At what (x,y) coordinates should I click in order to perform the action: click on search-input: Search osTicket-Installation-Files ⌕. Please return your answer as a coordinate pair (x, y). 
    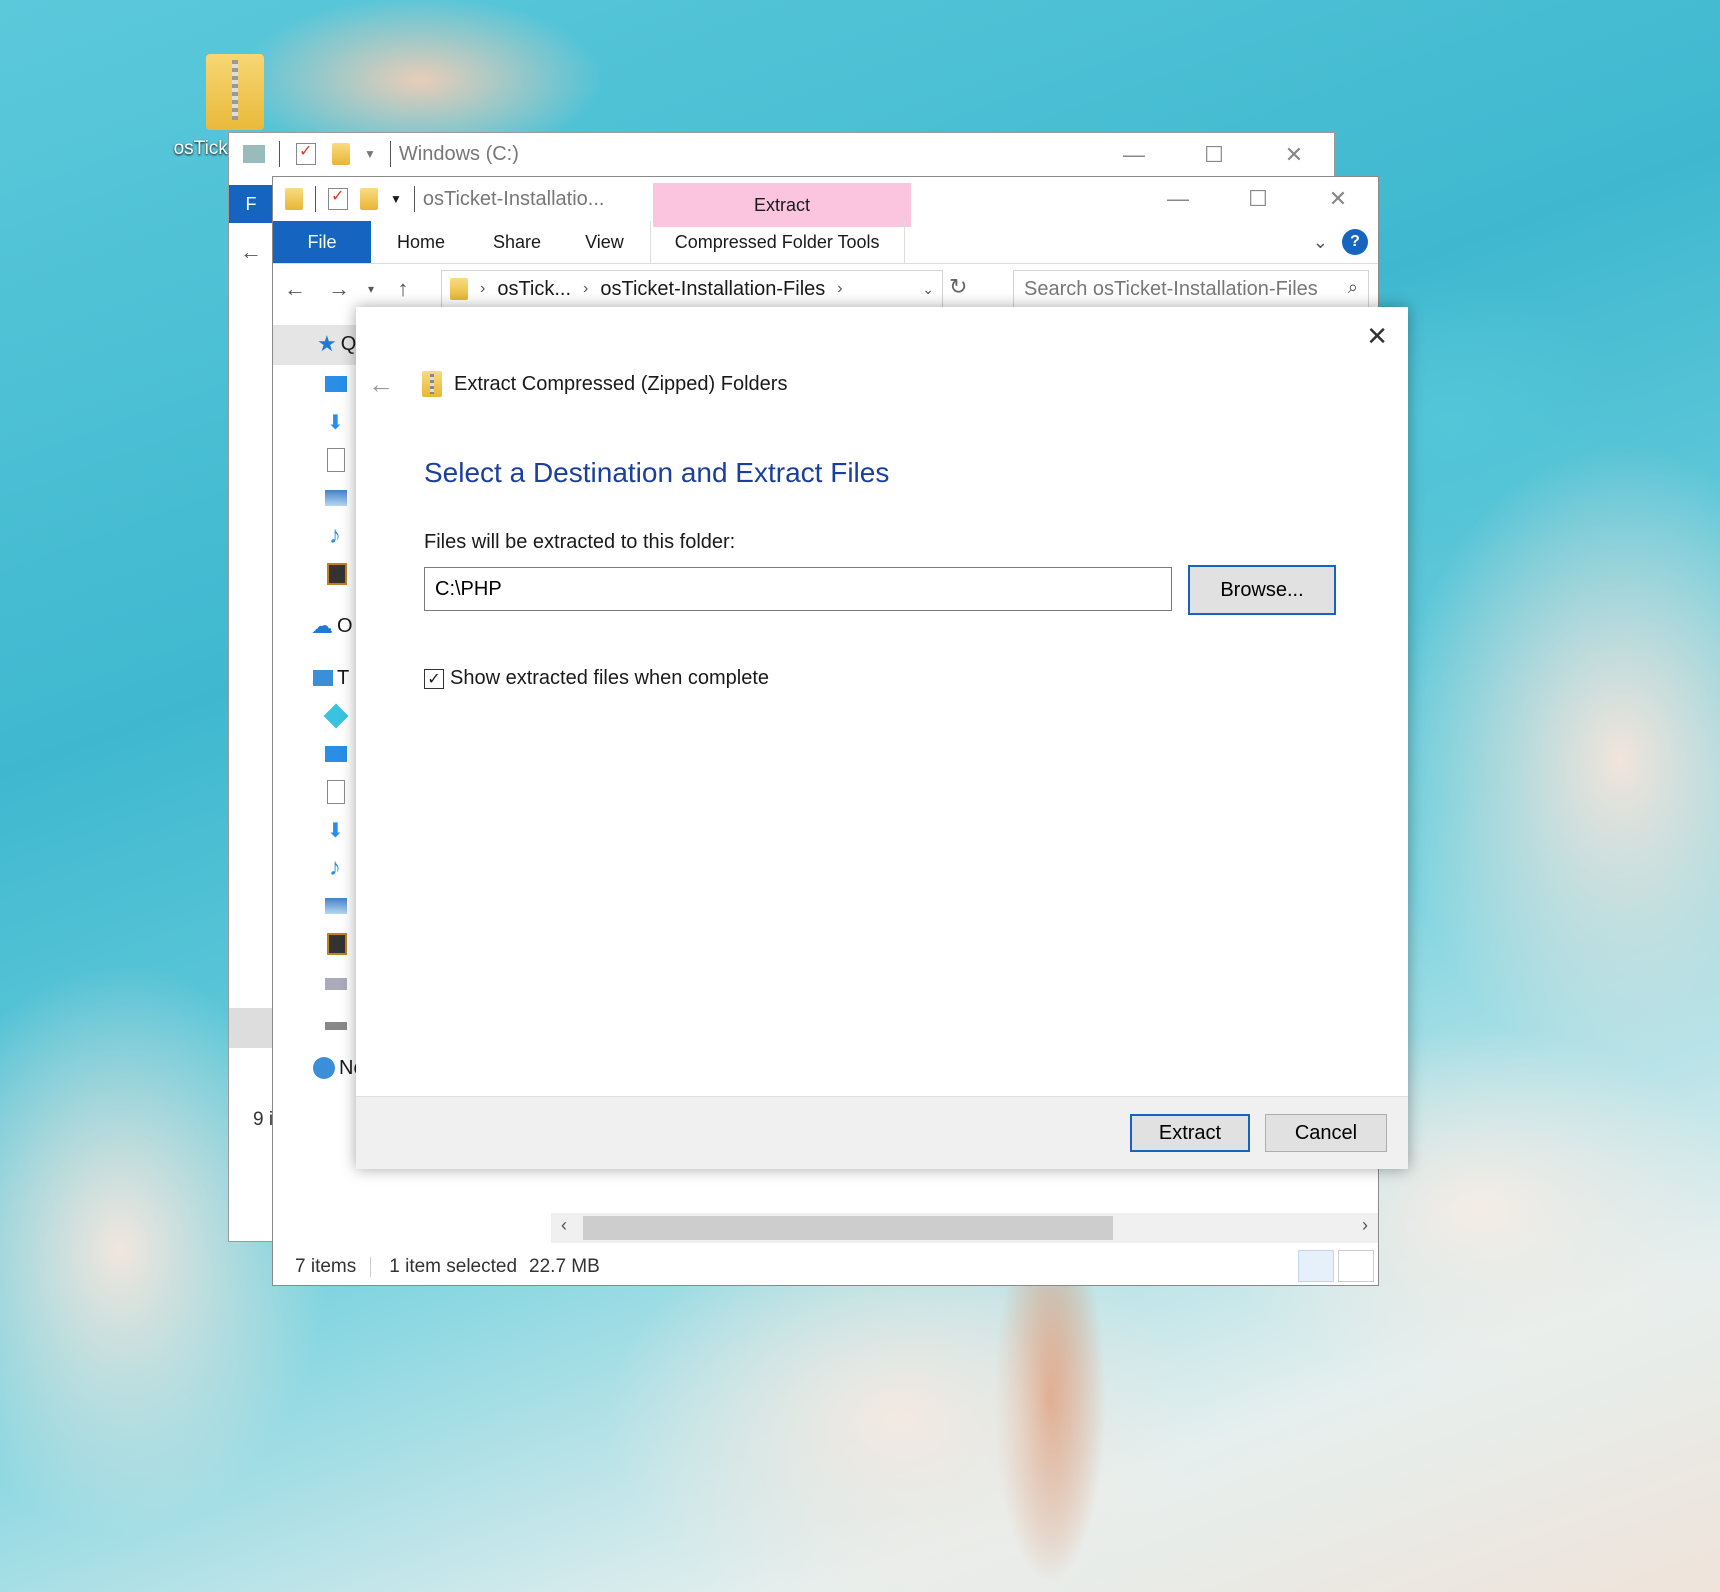
    Looking at the image, I should click on (1191, 289).